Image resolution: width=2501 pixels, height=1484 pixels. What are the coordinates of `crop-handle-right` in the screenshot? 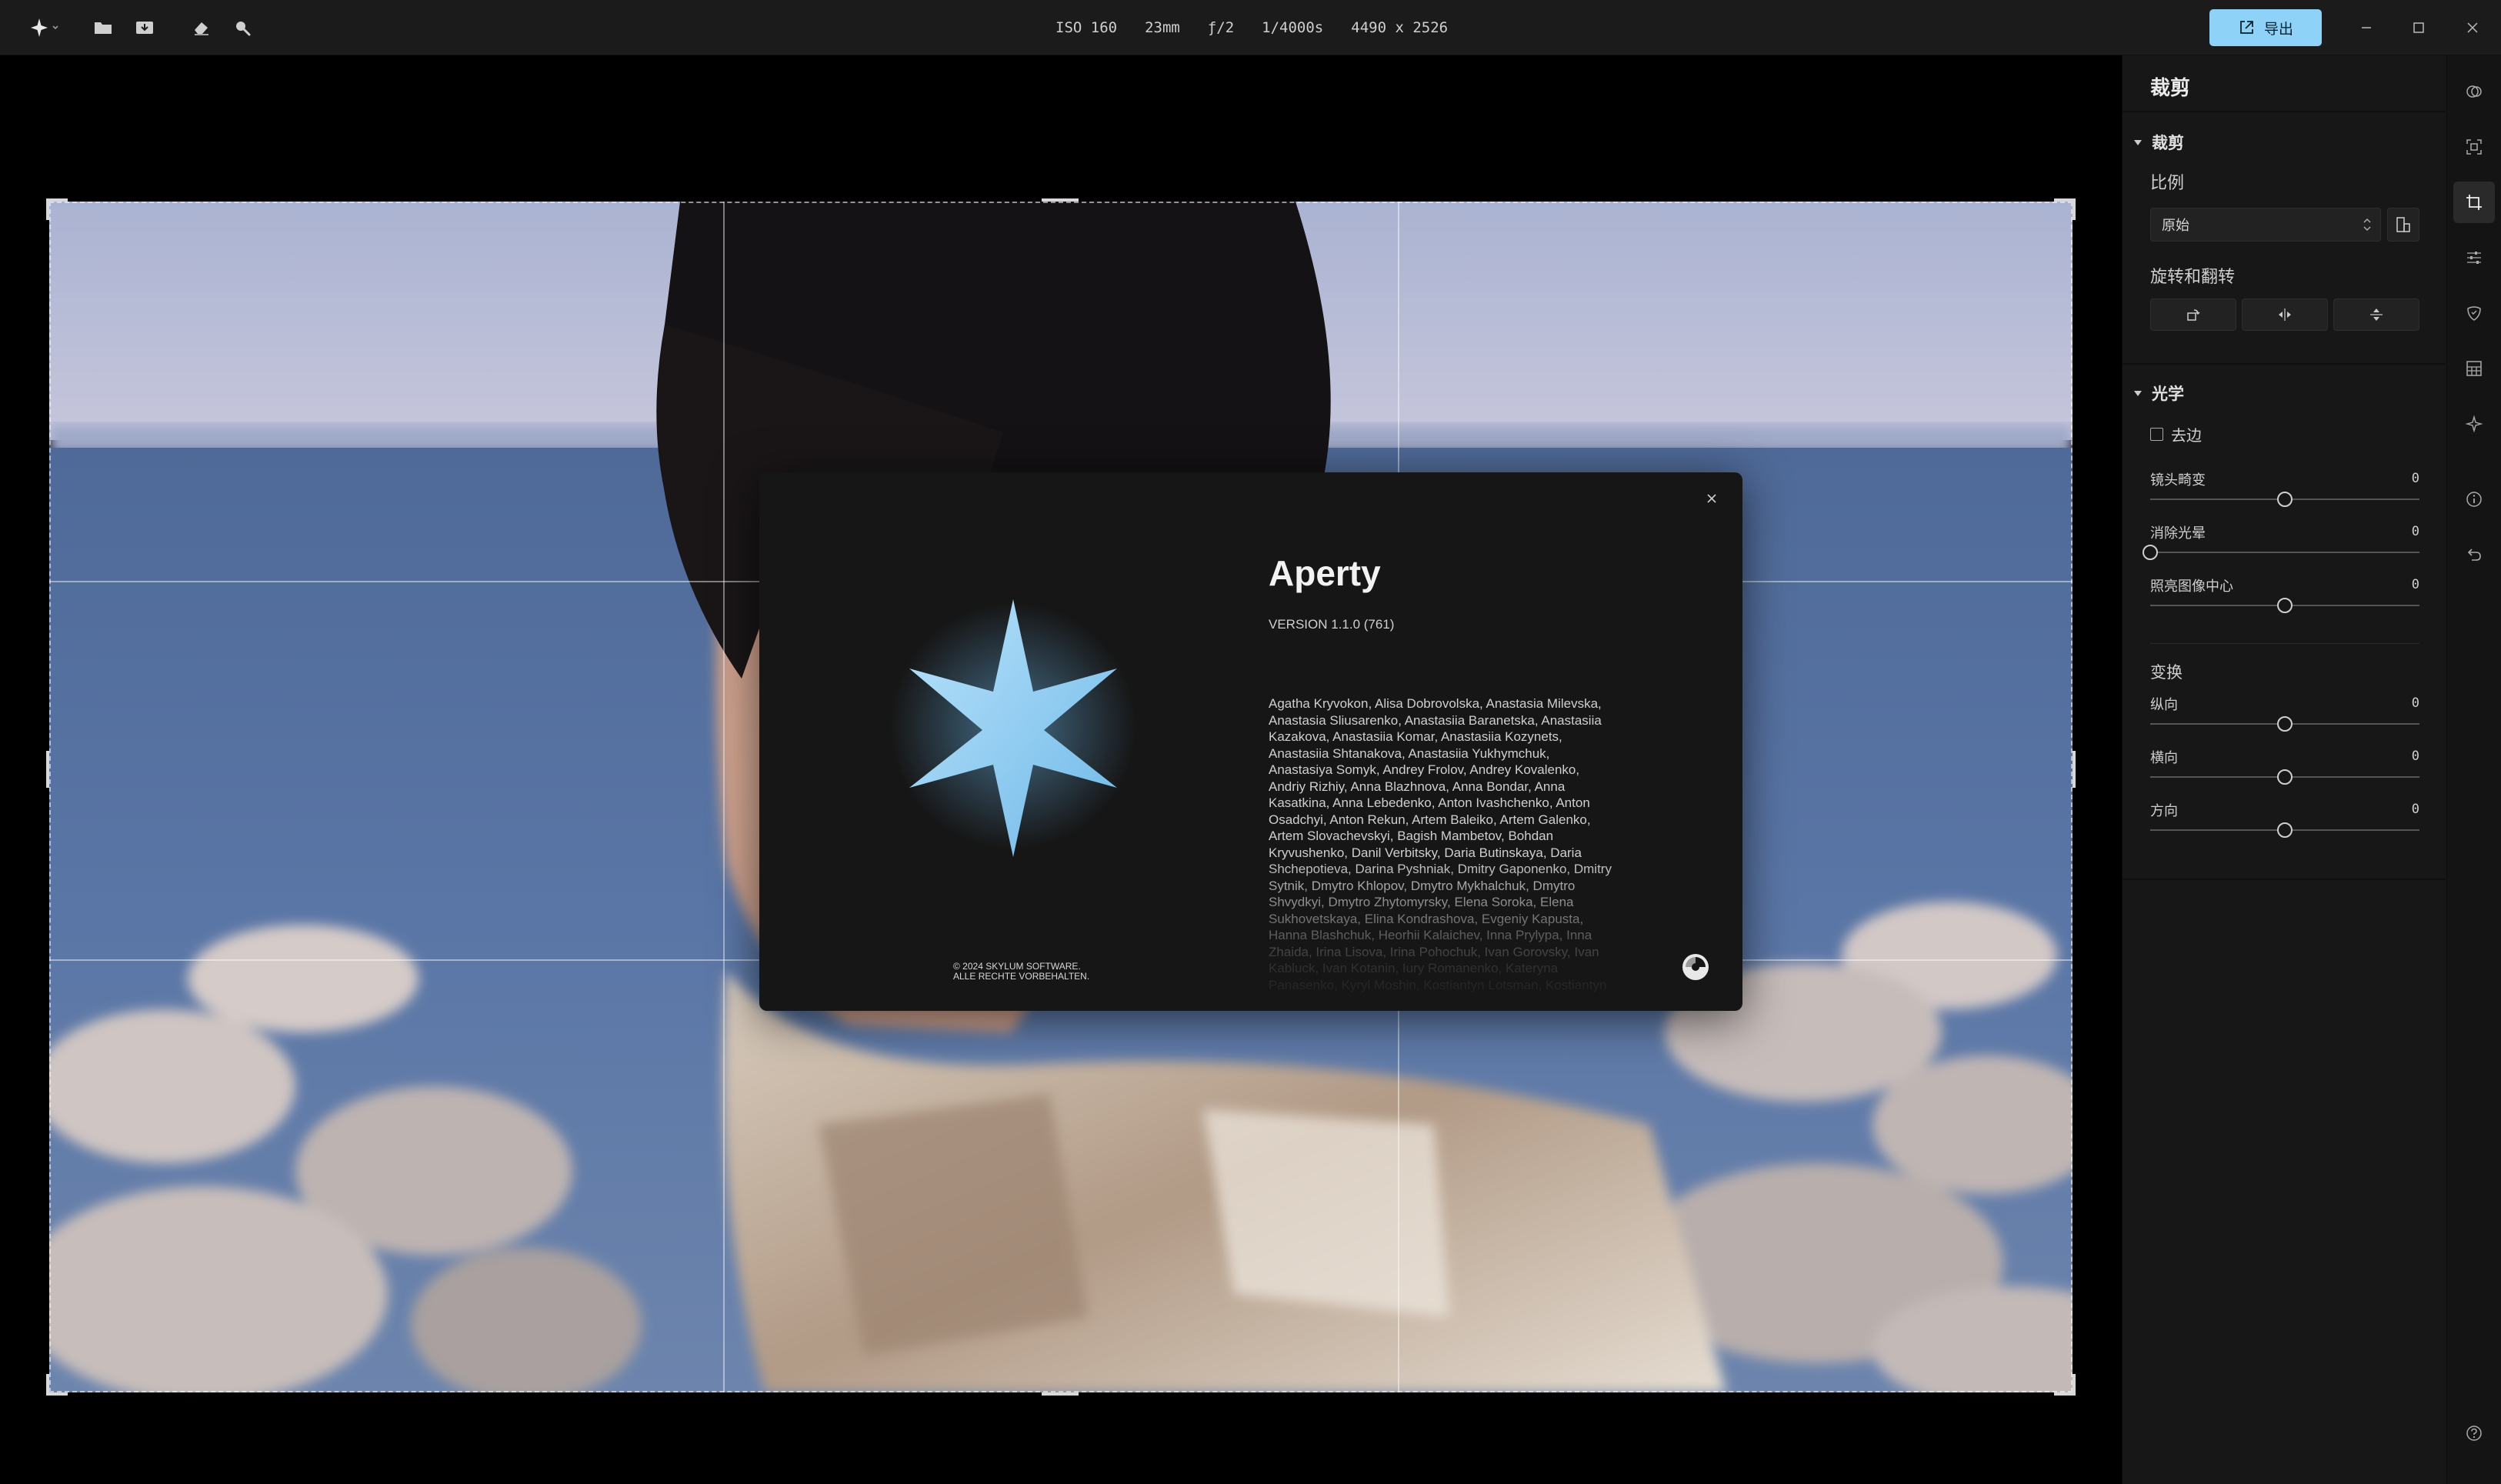 It's located at (2074, 769).